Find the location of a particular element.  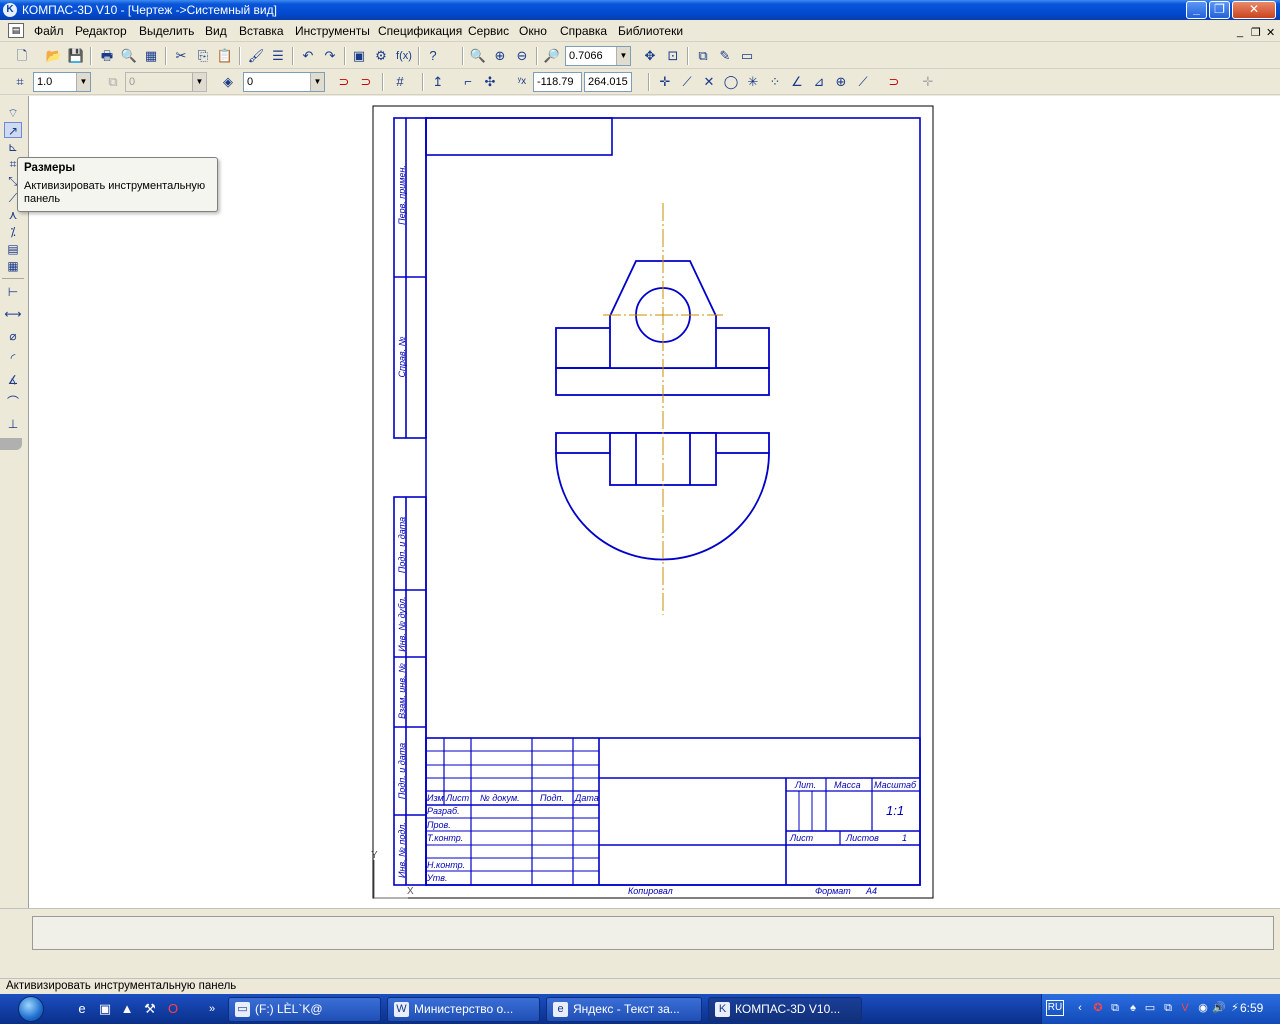

tray-expand-icon: ‹ is located at coordinates (1080, 1008).